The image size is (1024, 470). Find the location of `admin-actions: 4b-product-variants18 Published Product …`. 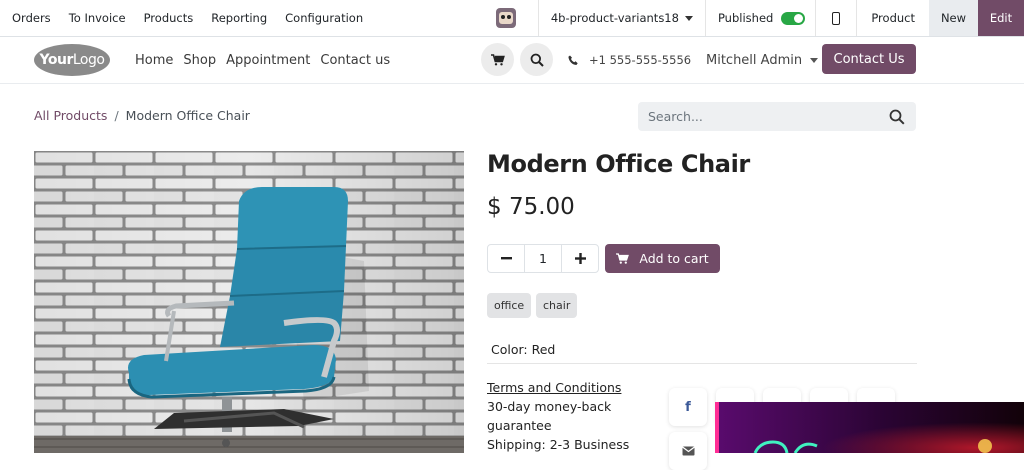

admin-actions: 4b-product-variants18 Published Product … is located at coordinates (759, 18).